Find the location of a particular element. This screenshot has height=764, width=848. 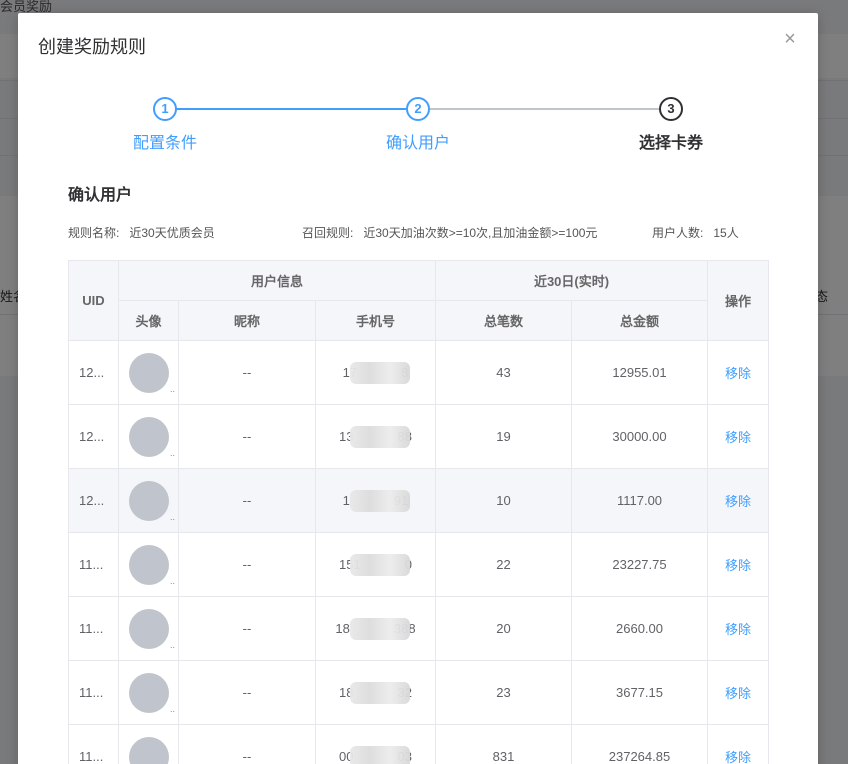

total-count-cell: 10 is located at coordinates (503, 500).